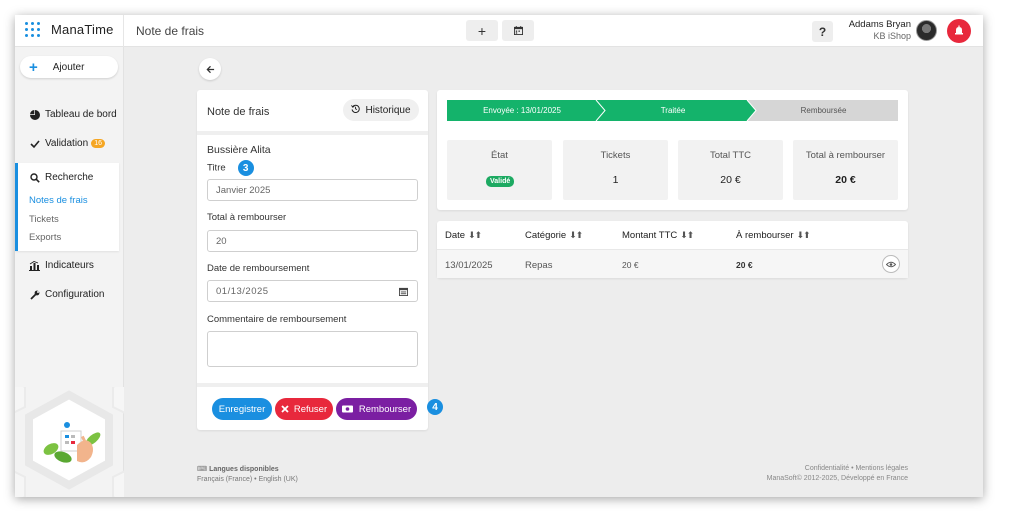 This screenshot has height=528, width=1013. Describe the element at coordinates (650, 235) in the screenshot. I see `column-header-label: Montant TTC` at that location.